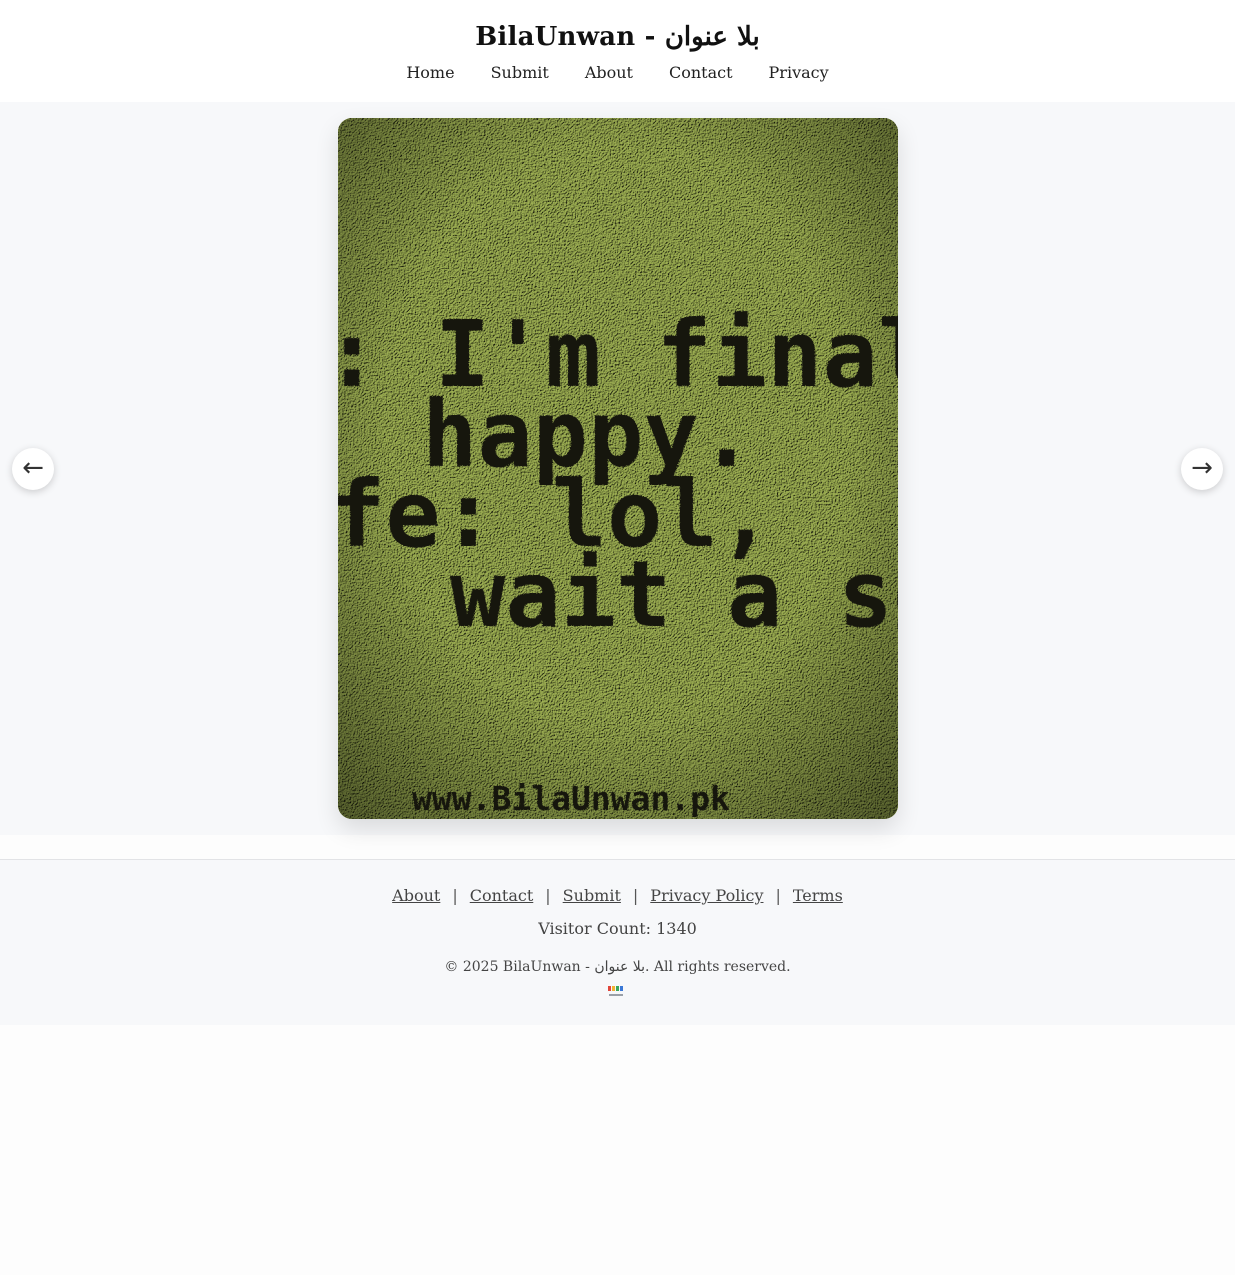 The image size is (1235, 1275). What do you see at coordinates (592, 895) in the screenshot?
I see `footer-submit-link: Submit` at bounding box center [592, 895].